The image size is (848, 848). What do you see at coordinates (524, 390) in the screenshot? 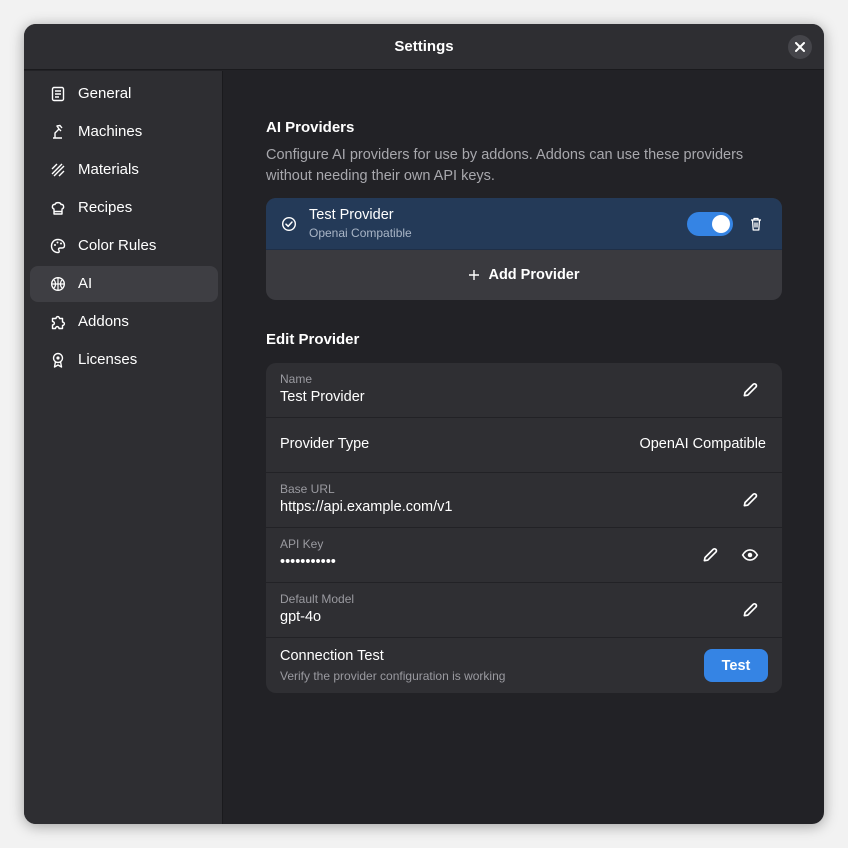
I see `name-row: Name Test Provider` at bounding box center [524, 390].